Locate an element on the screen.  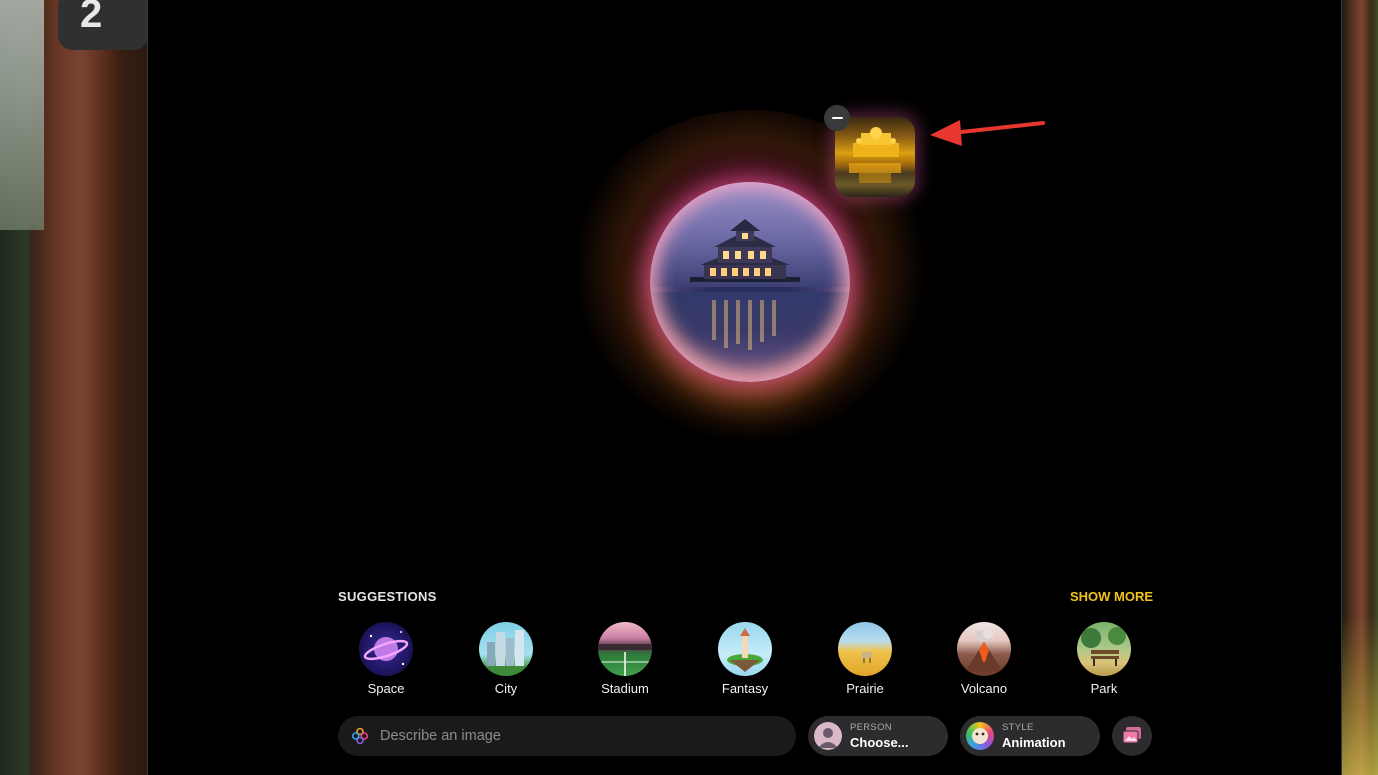
suggestion-label: City is located at coordinates (506, 688).